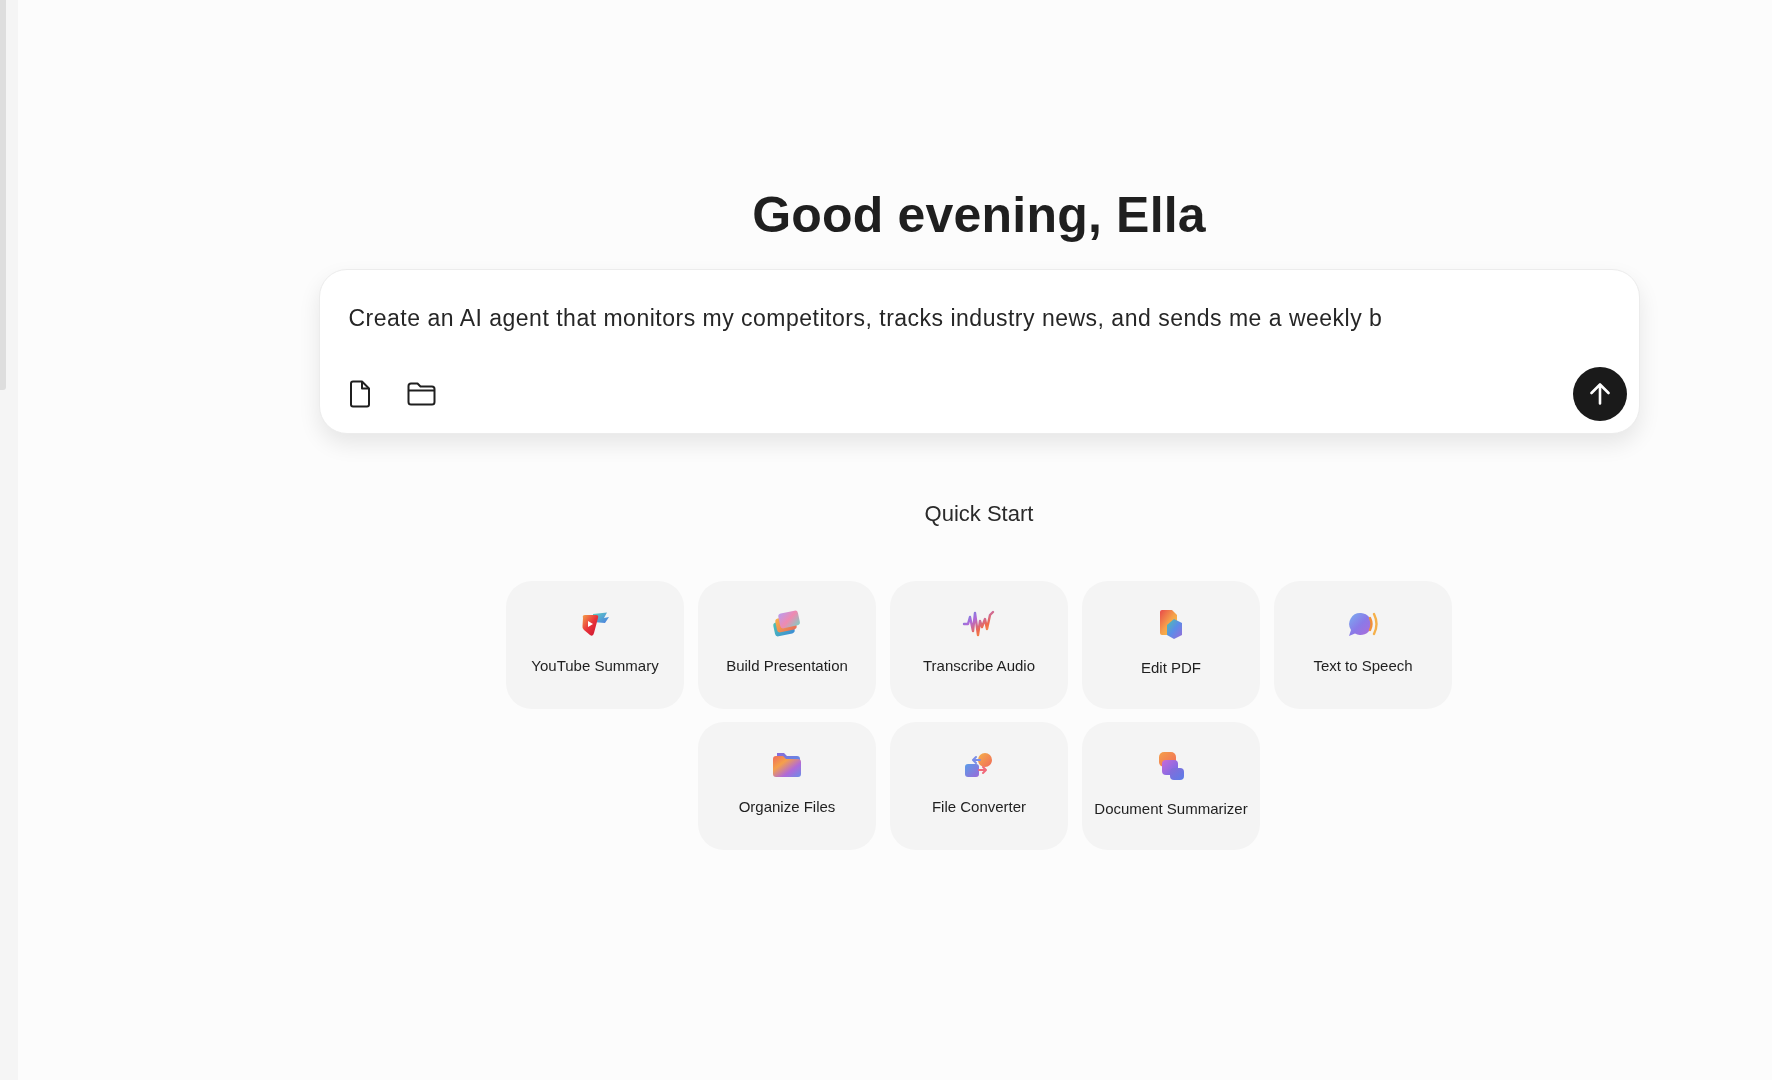 The width and height of the screenshot is (1772, 1080). Describe the element at coordinates (979, 786) in the screenshot. I see `quick-start-button: File Converter` at that location.